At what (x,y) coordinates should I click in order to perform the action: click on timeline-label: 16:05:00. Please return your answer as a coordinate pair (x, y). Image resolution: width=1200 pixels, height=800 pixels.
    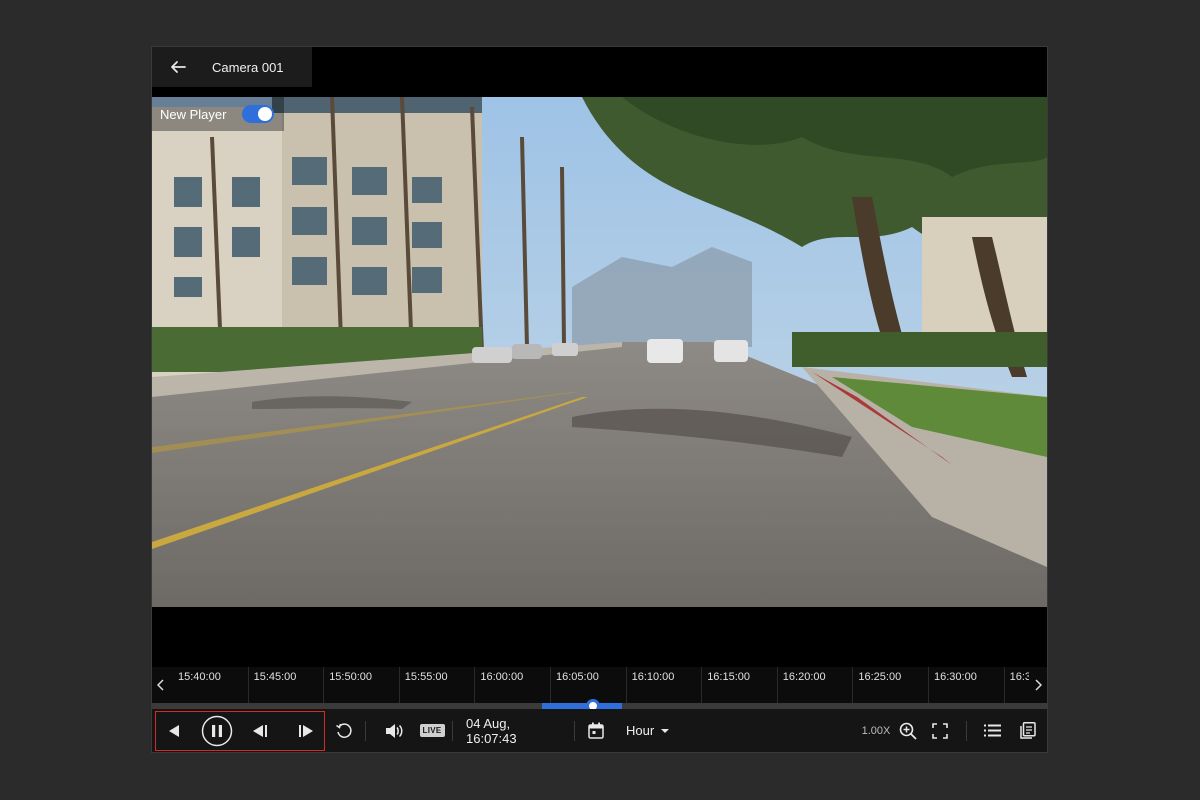
    Looking at the image, I should click on (577, 677).